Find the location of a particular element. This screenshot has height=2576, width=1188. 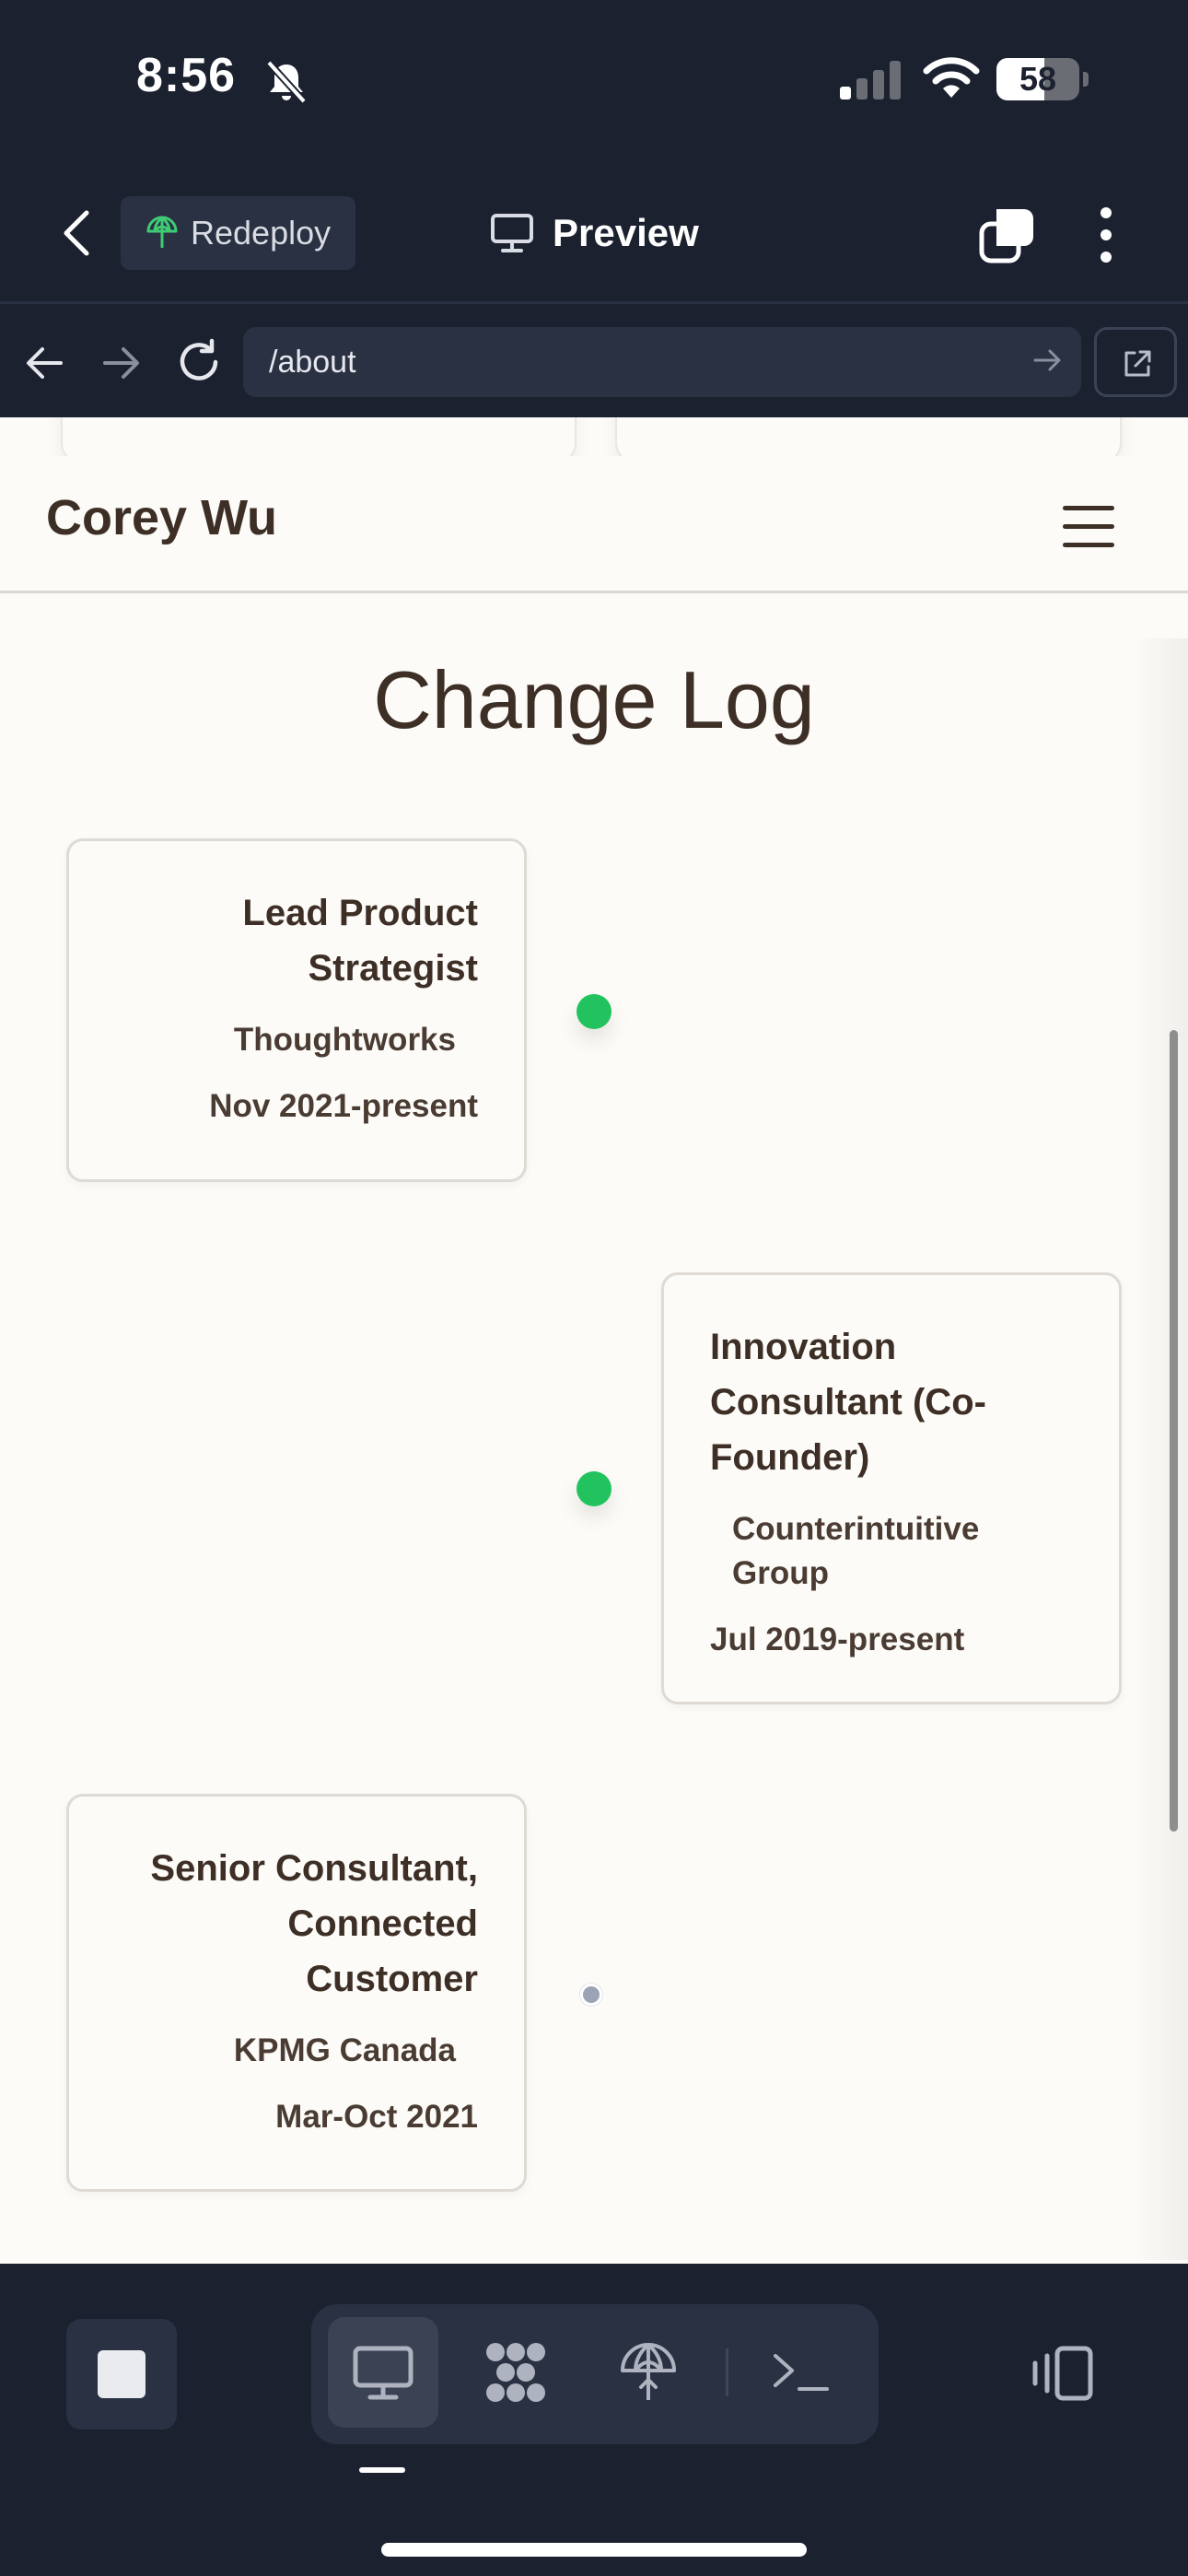

company-name: KPMG Canada is located at coordinates (344, 2050).